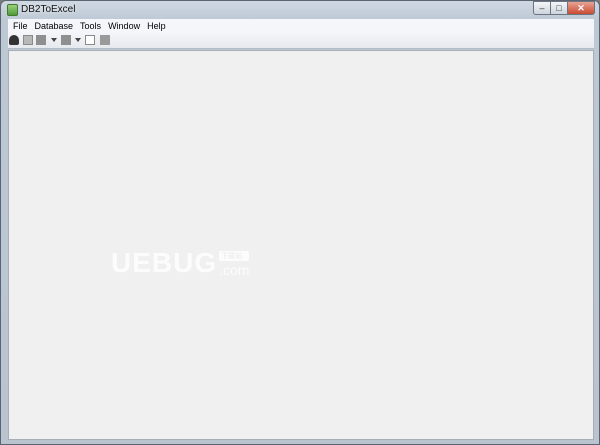  What do you see at coordinates (90, 40) in the screenshot?
I see `sql-query-icon` at bounding box center [90, 40].